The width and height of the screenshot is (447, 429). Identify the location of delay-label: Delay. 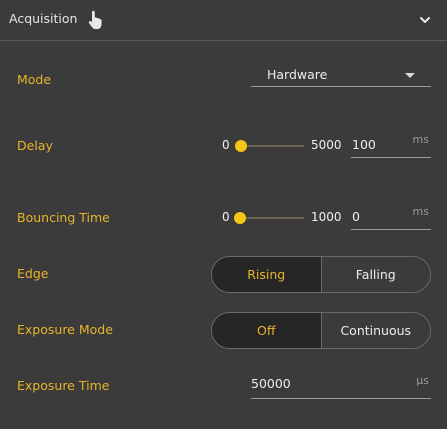
(35, 145).